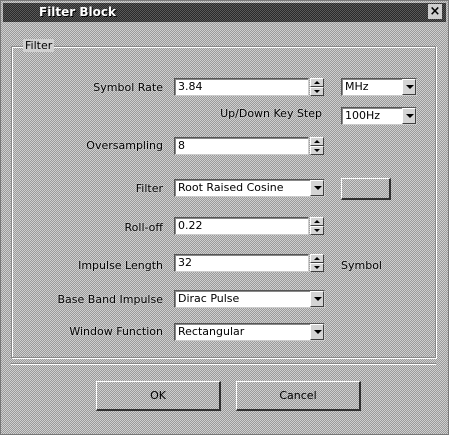  What do you see at coordinates (379, 87) in the screenshot?
I see `symbol-rate-unit-select: MHz` at bounding box center [379, 87].